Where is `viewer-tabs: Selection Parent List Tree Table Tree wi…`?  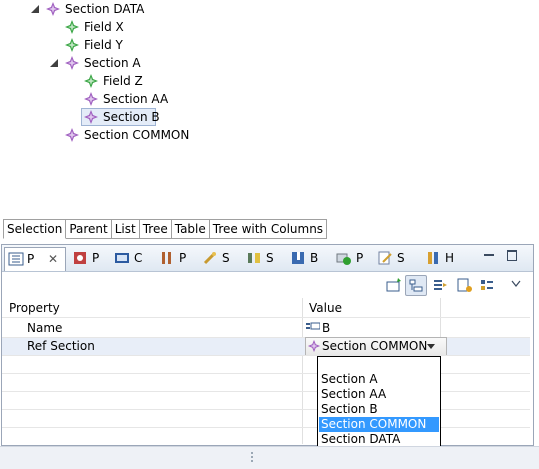 viewer-tabs: Selection Parent List Tree Table Tree wi… is located at coordinates (165, 229).